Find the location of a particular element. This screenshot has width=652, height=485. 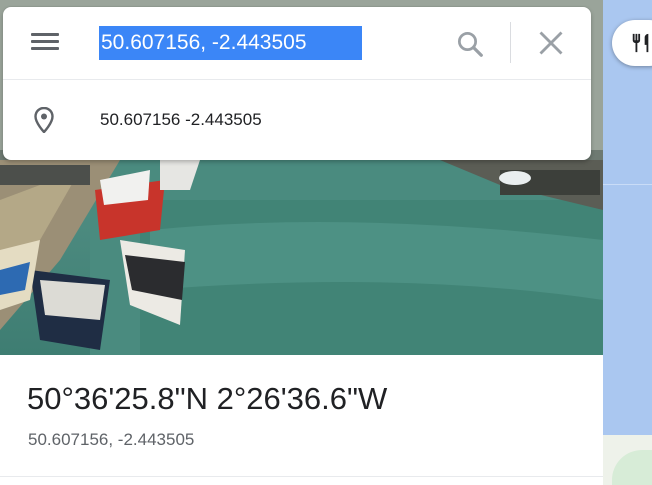

search-input is located at coordinates (230, 43).